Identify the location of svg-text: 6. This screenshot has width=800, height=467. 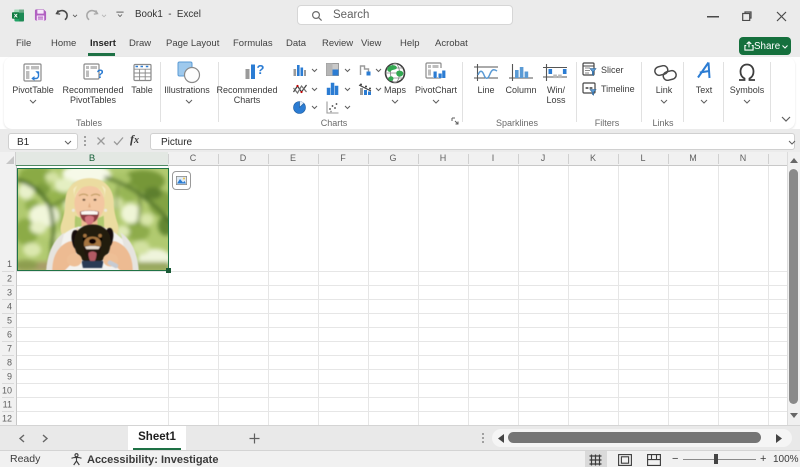
(9, 335).